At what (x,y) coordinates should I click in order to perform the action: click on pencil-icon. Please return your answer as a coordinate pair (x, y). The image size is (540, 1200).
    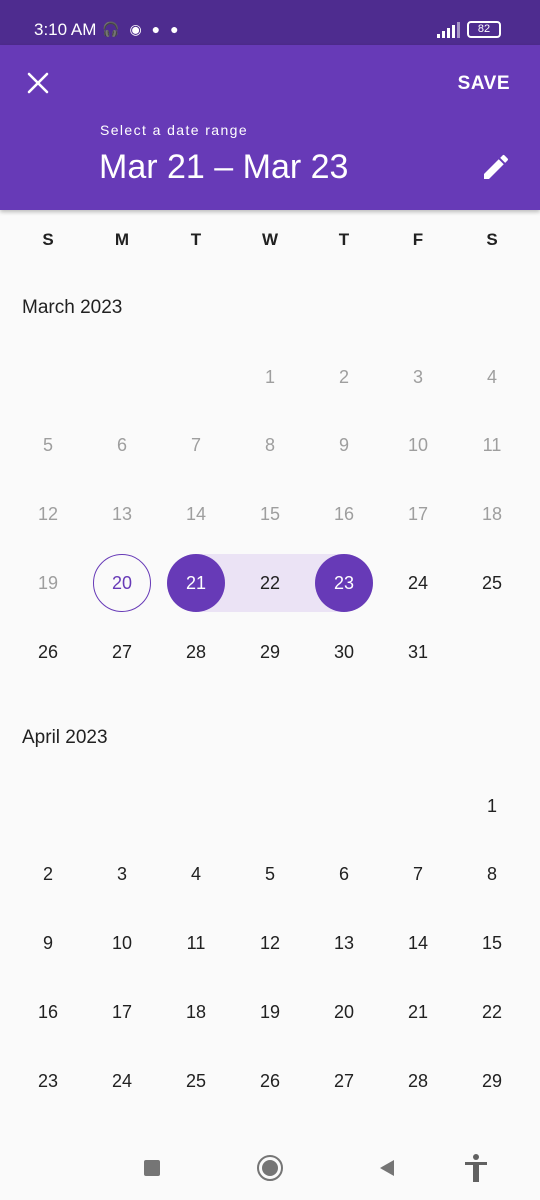
    Looking at the image, I should click on (496, 166).